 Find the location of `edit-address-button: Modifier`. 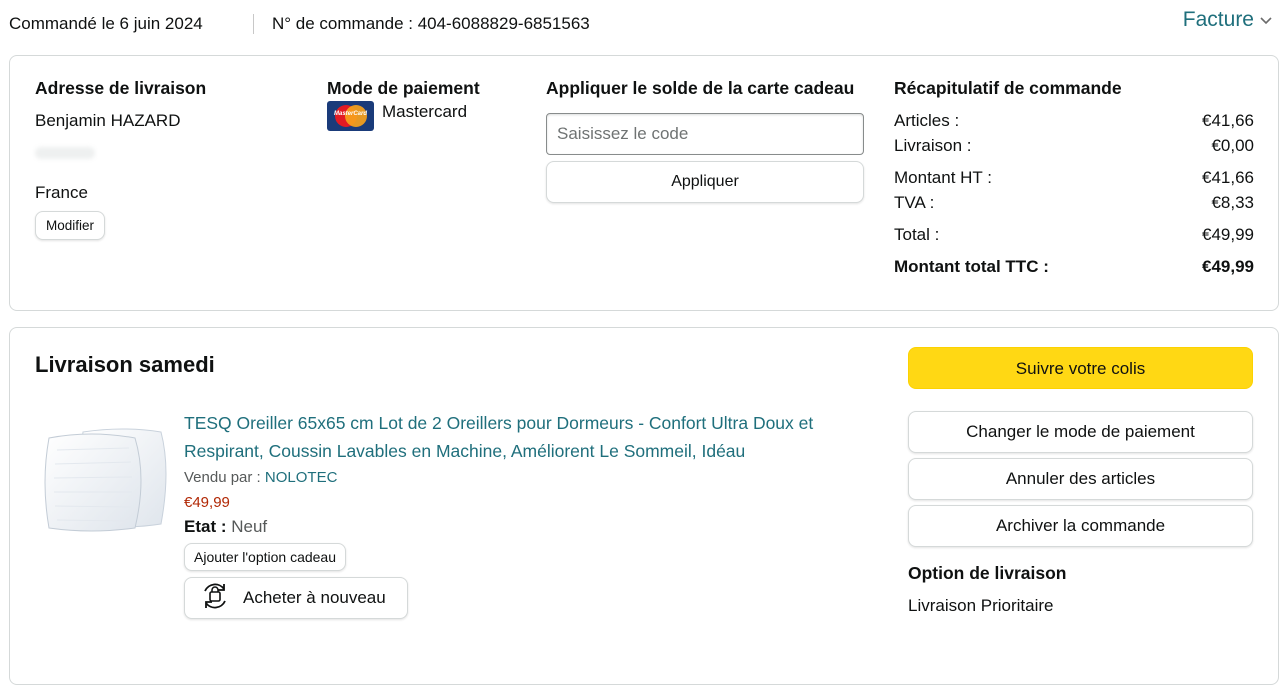

edit-address-button: Modifier is located at coordinates (70, 225).